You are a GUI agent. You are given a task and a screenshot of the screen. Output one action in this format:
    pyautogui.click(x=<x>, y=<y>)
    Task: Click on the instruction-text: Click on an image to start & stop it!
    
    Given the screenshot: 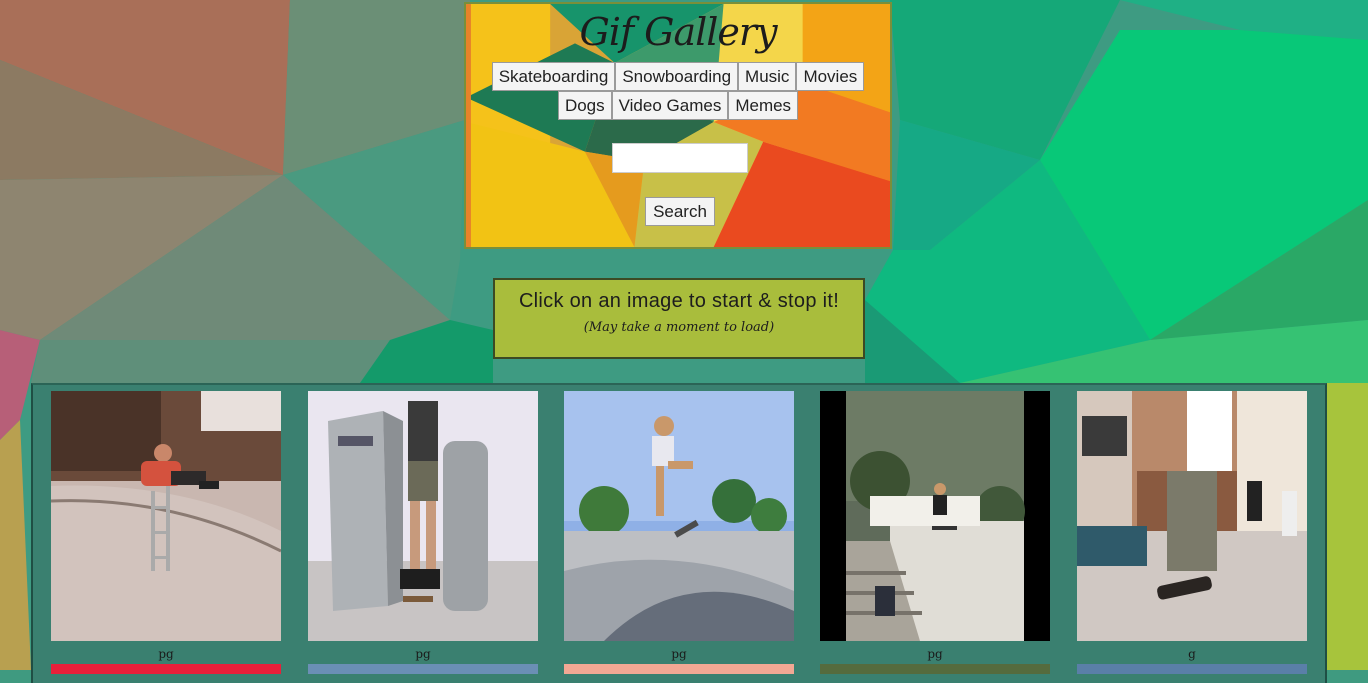 What is the action you would take?
    pyautogui.click(x=679, y=301)
    